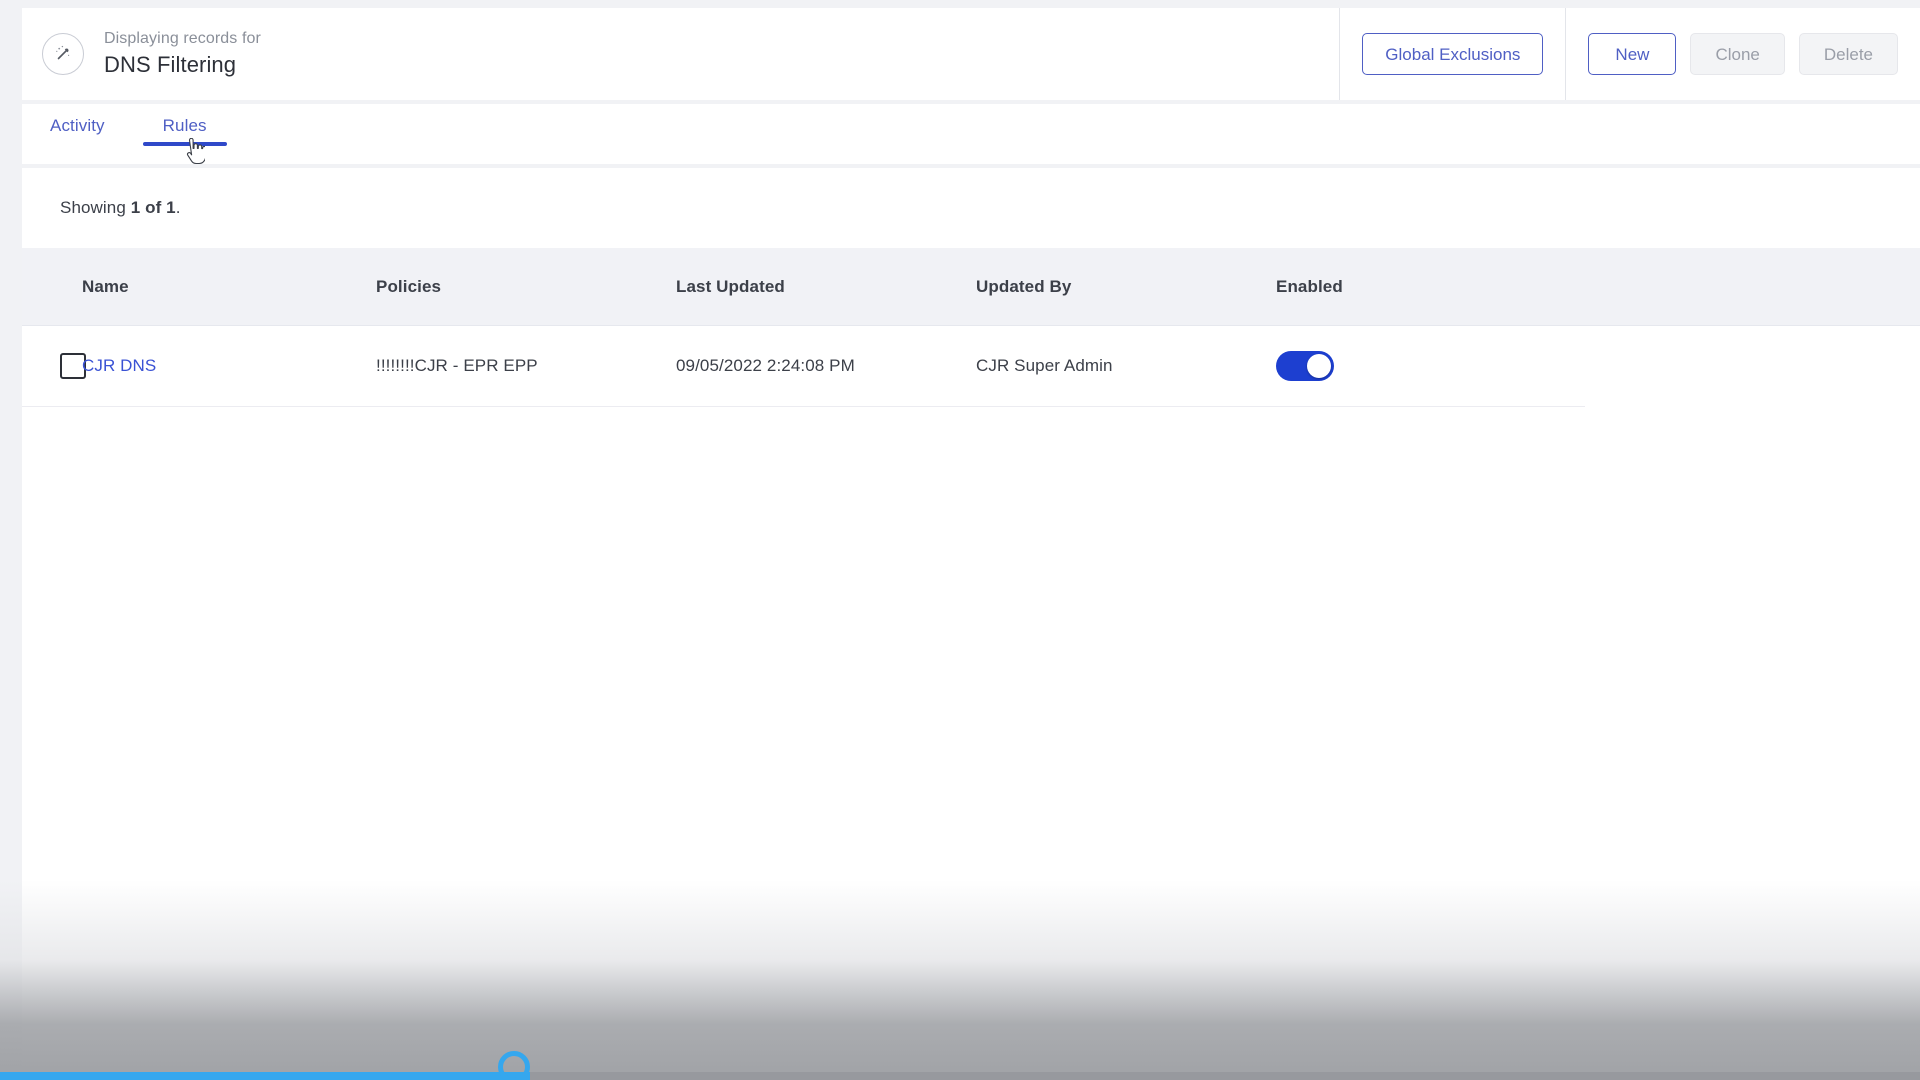 The image size is (1920, 1080). Describe the element at coordinates (1319, 366) in the screenshot. I see `enabled-toggle-knob` at that location.